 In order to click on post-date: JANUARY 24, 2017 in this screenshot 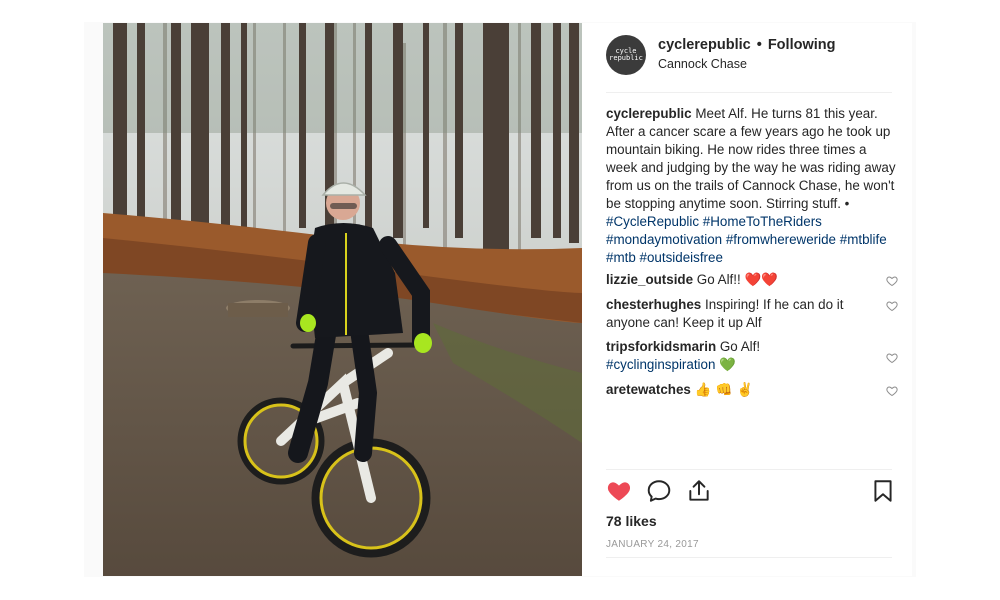, I will do `click(652, 544)`.